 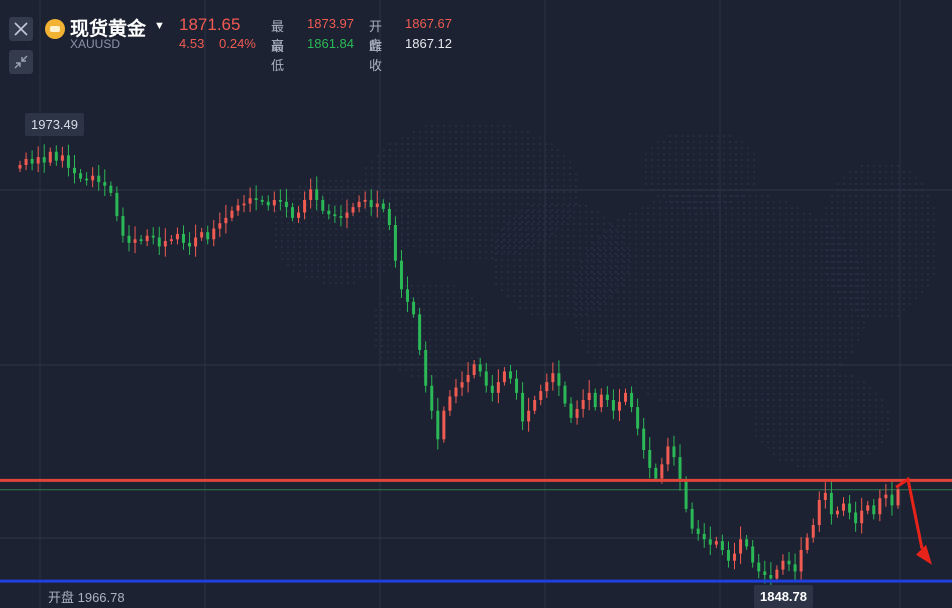 I want to click on close-button, so click(x=21, y=29).